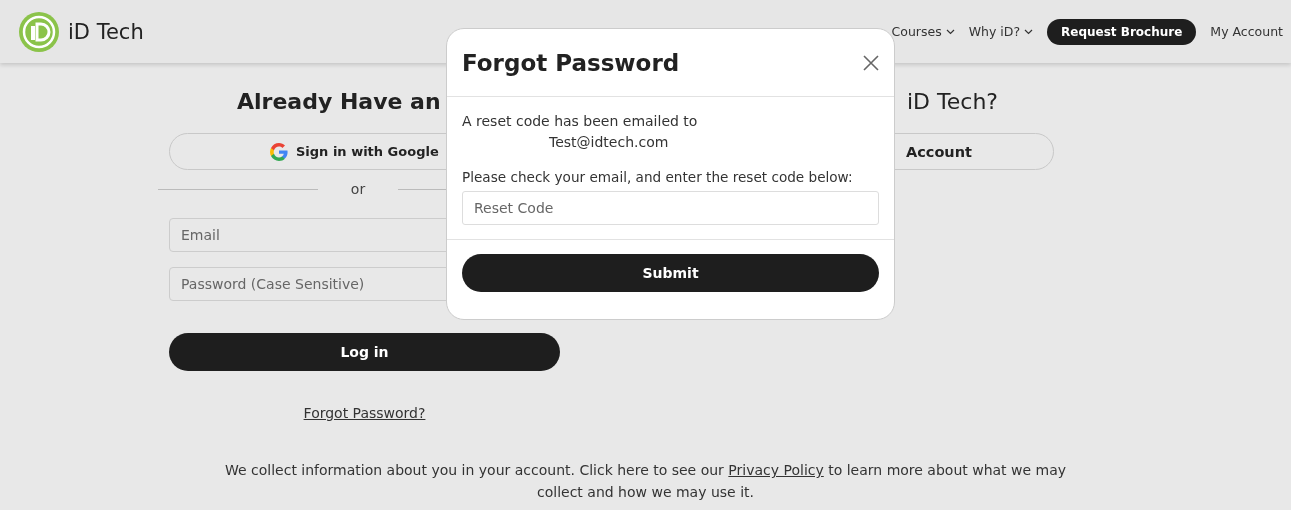 This screenshot has width=1291, height=510. I want to click on reset-code-field: Reset Code, so click(670, 208).